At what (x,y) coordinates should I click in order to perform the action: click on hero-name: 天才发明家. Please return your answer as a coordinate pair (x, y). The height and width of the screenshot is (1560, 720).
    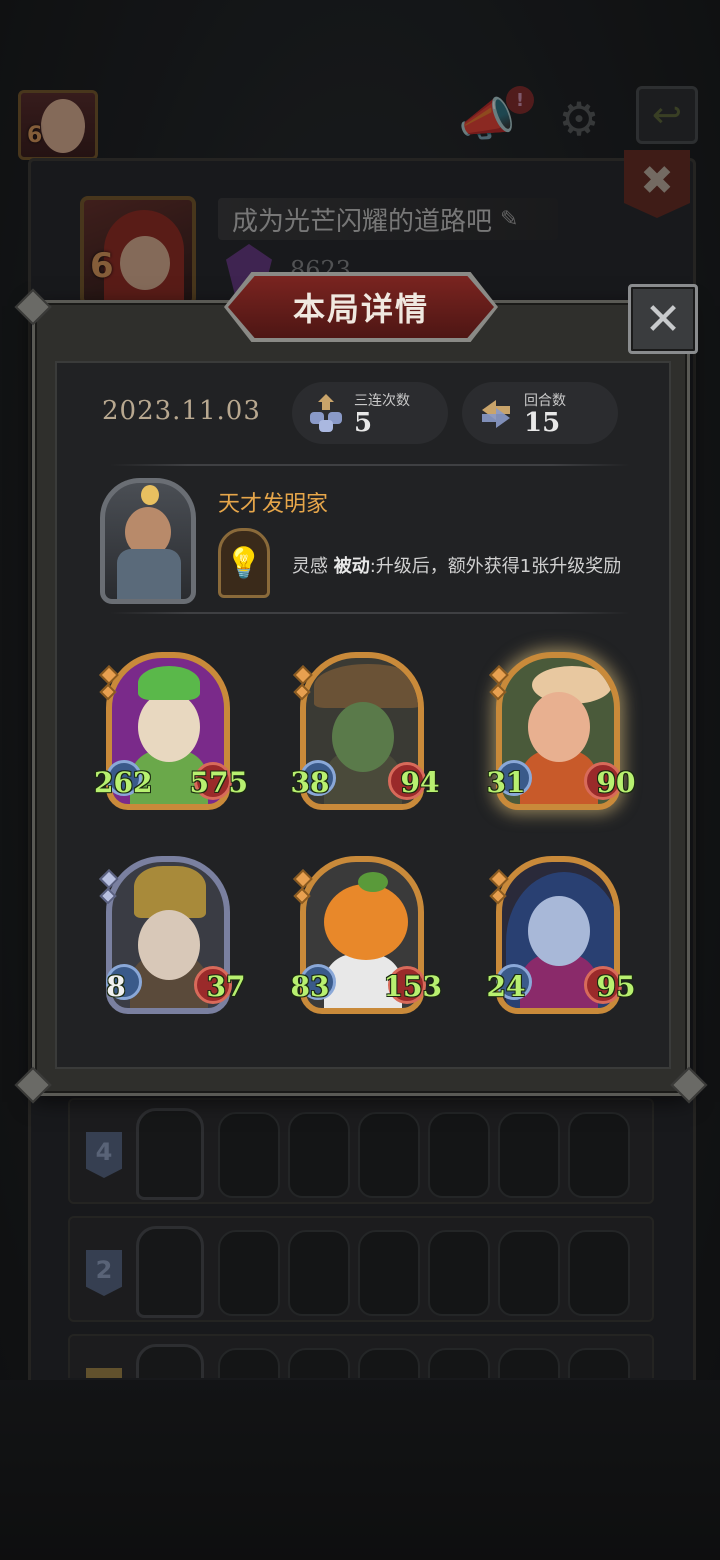
    Looking at the image, I should click on (273, 504).